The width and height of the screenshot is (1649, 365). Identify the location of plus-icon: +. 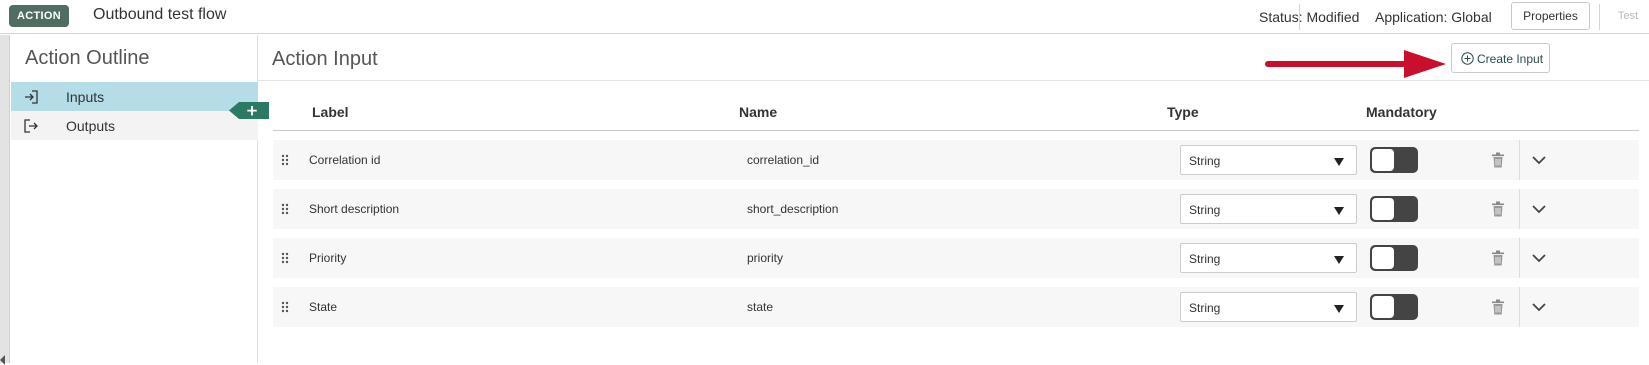
(252, 110).